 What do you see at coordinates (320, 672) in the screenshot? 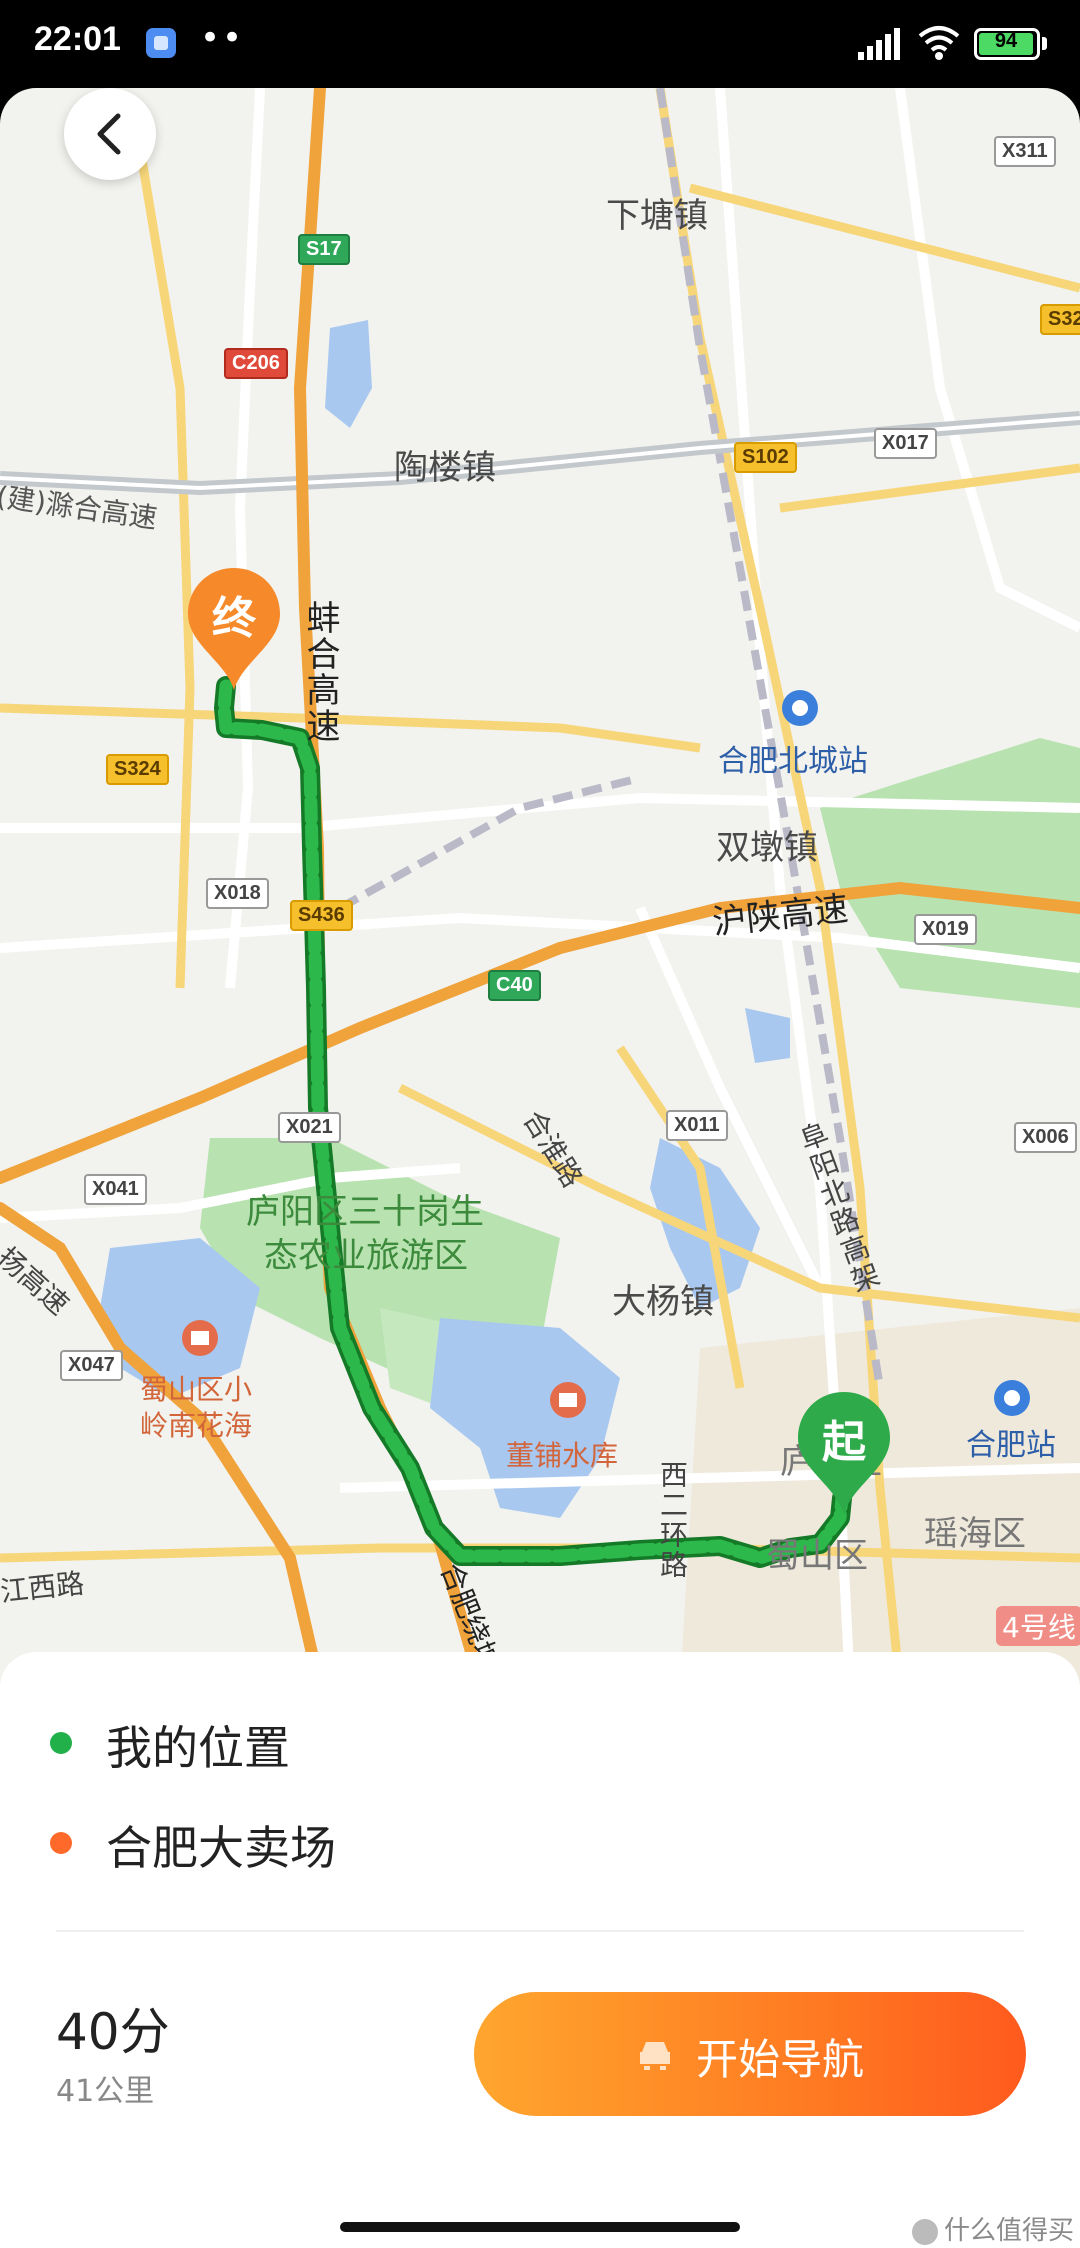
I see `map-label-banghe-expressway: 蚌合高速` at bounding box center [320, 672].